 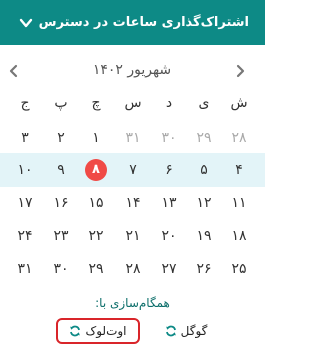 I want to click on day-cell: ۱۴, so click(x=133, y=203).